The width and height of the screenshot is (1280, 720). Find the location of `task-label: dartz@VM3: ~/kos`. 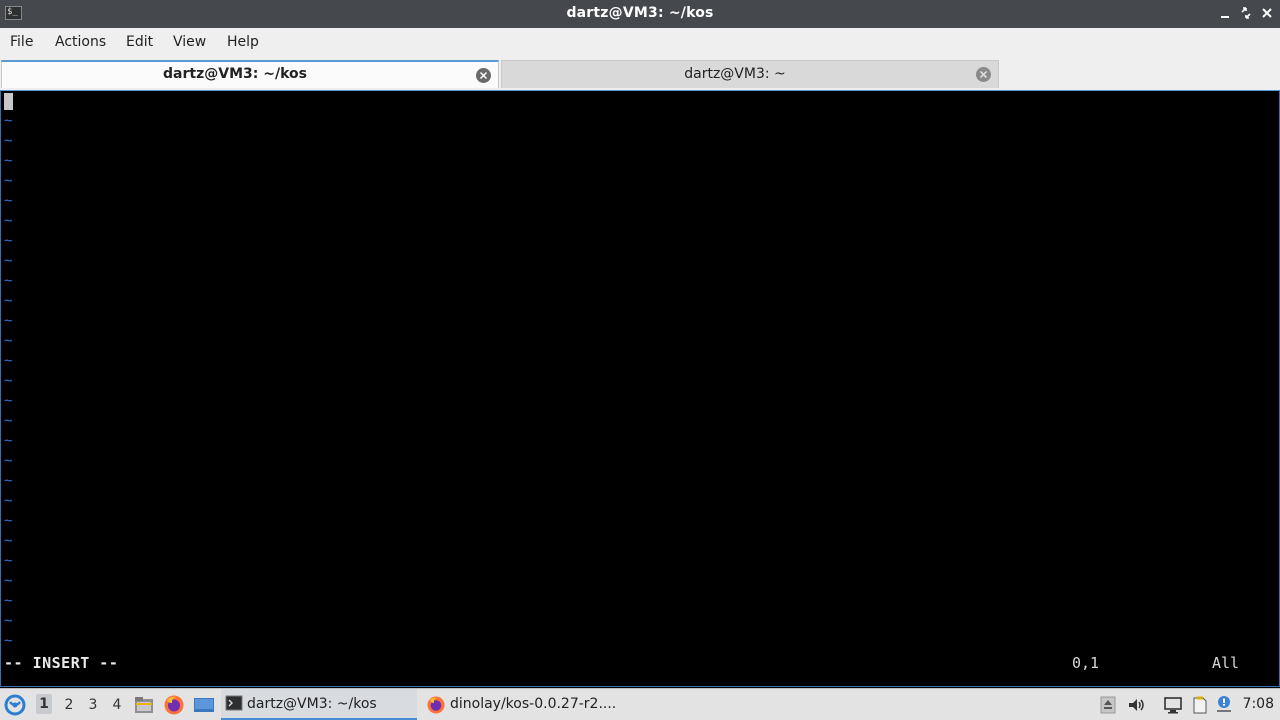

task-label: dartz@VM3: ~/kos is located at coordinates (312, 704).